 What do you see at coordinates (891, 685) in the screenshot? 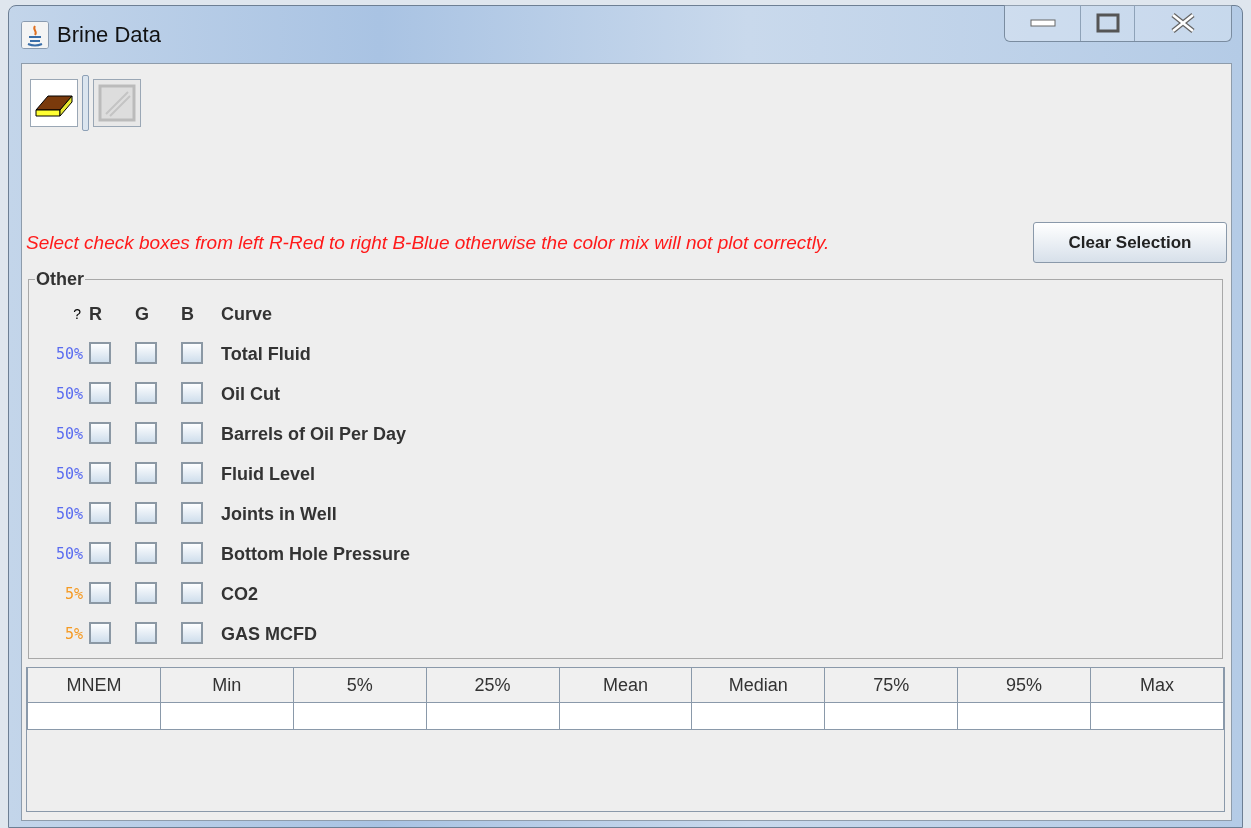
I see `column-header: 75%` at bounding box center [891, 685].